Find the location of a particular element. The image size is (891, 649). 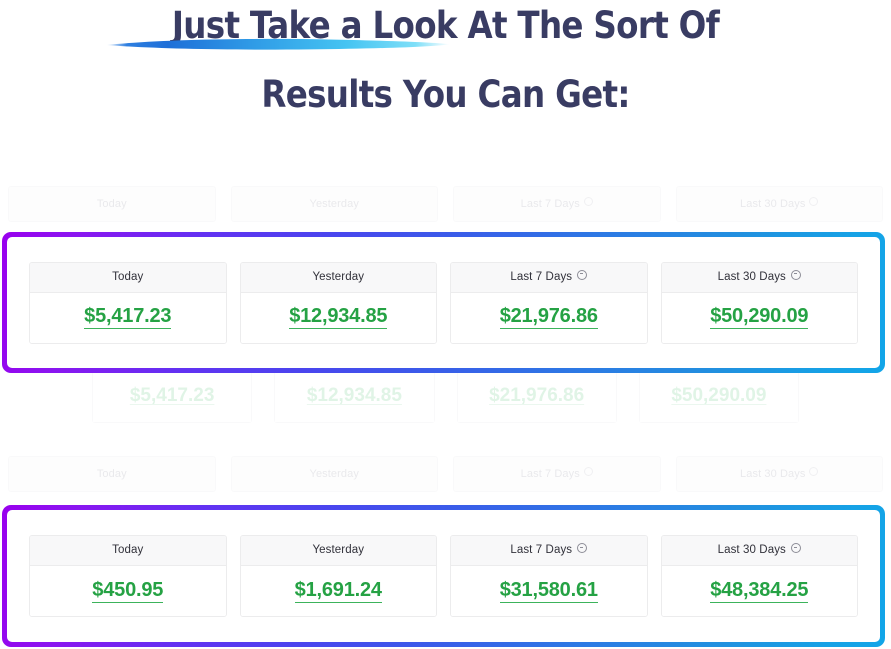

stat-card-yesterday: Yesterday $1,691.24 is located at coordinates (338, 576).